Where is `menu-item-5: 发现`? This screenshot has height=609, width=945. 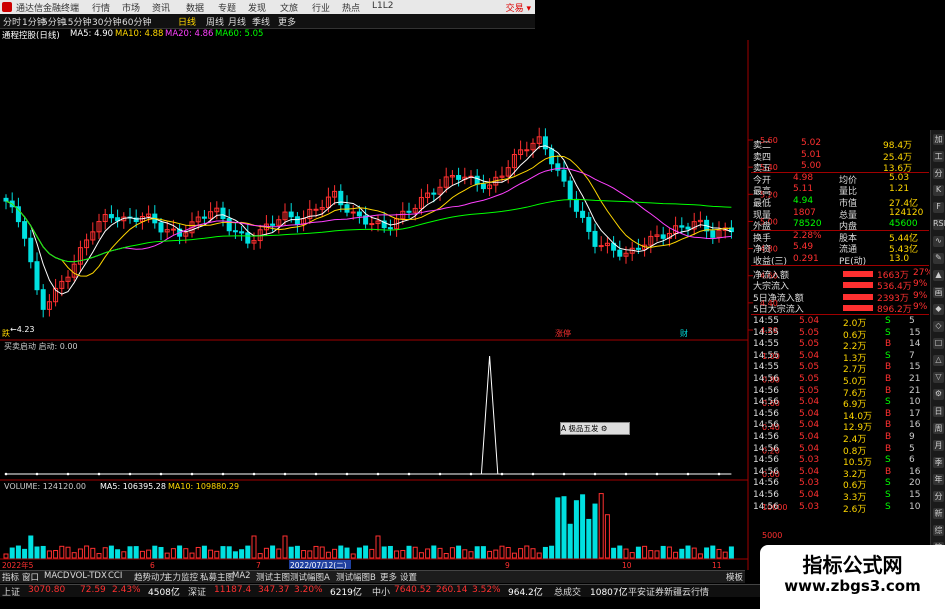
menu-item-5: 发现 is located at coordinates (257, 7).